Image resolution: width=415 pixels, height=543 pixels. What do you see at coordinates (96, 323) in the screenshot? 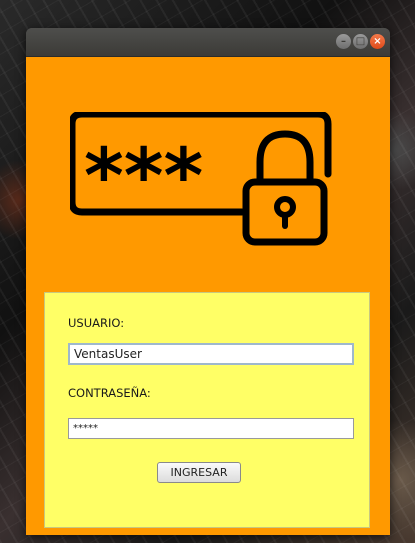
I see `user-label: USUARIO:` at bounding box center [96, 323].